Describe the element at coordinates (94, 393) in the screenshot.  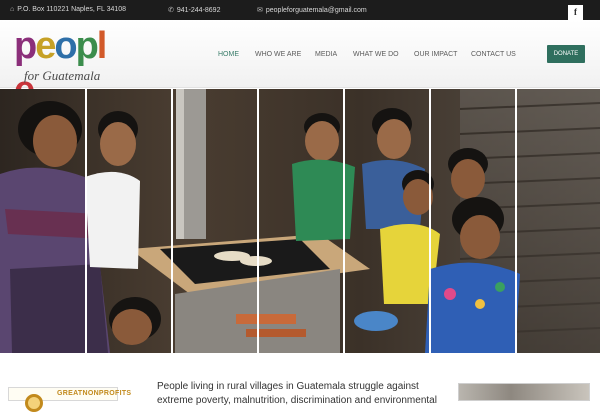
I see `badge-label: GREATNONPROFITS` at that location.